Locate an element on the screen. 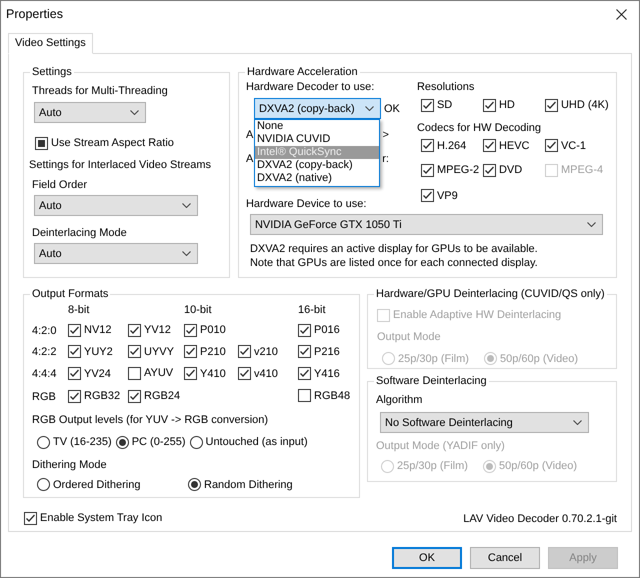 Image resolution: width=640 pixels, height=578 pixels. checkbox: MPEG-2 is located at coordinates (450, 170).